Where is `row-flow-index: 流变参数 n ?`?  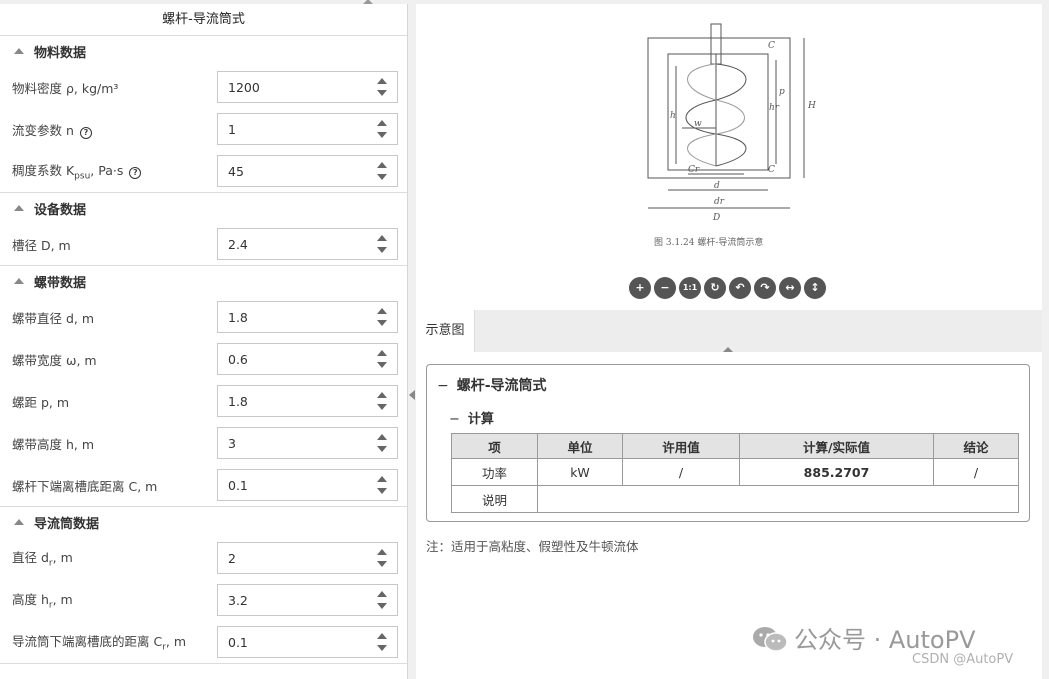
row-flow-index: 流变参数 n ? is located at coordinates (203, 129).